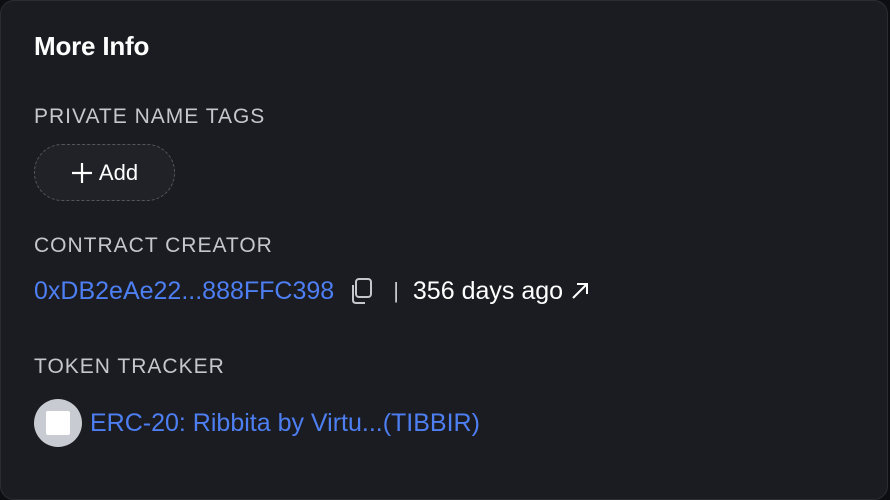 The height and width of the screenshot is (500, 890). What do you see at coordinates (285, 423) in the screenshot?
I see `token-name-link: ERC-20: Ribbita by Virtu...(TIBBIR)` at bounding box center [285, 423].